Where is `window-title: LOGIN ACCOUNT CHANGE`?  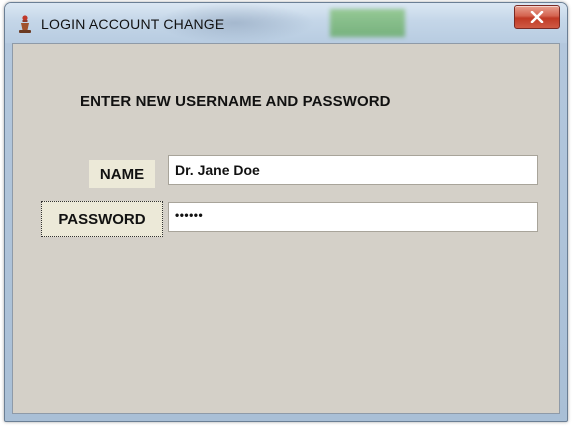 window-title: LOGIN ACCOUNT CHANGE is located at coordinates (133, 24).